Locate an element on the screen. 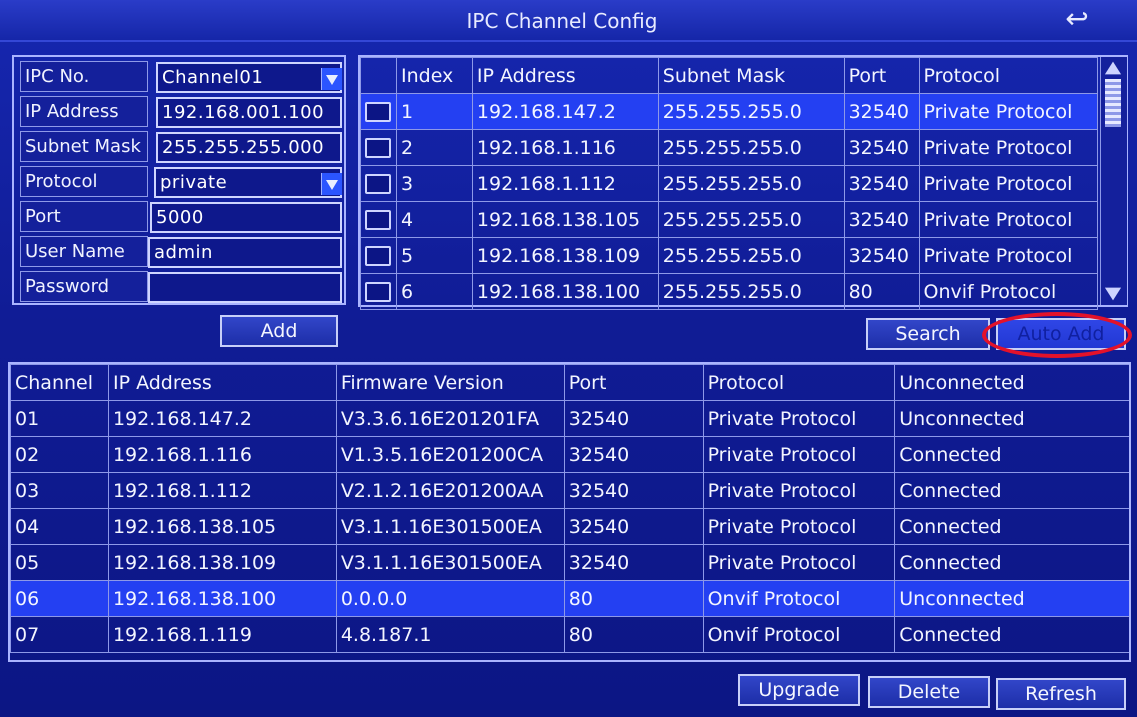  ip-address-field: 192.168.001.100 is located at coordinates (249, 112).